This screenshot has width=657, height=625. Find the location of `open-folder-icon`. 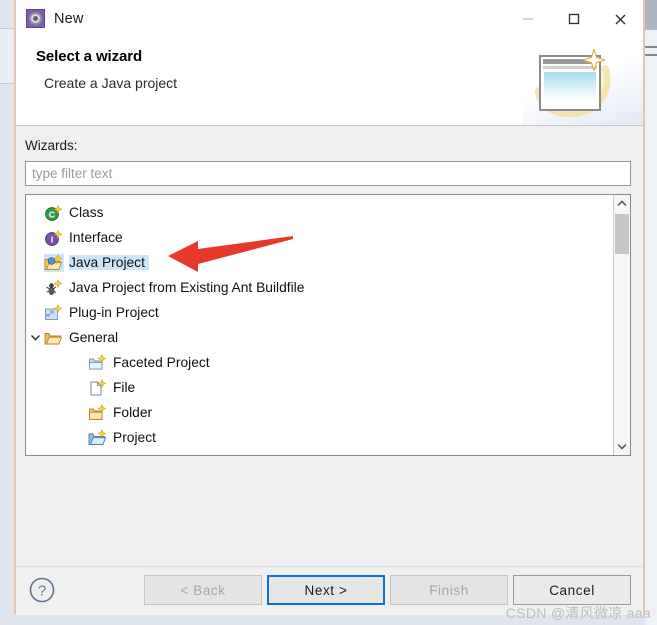

open-folder-icon is located at coordinates (54, 338).